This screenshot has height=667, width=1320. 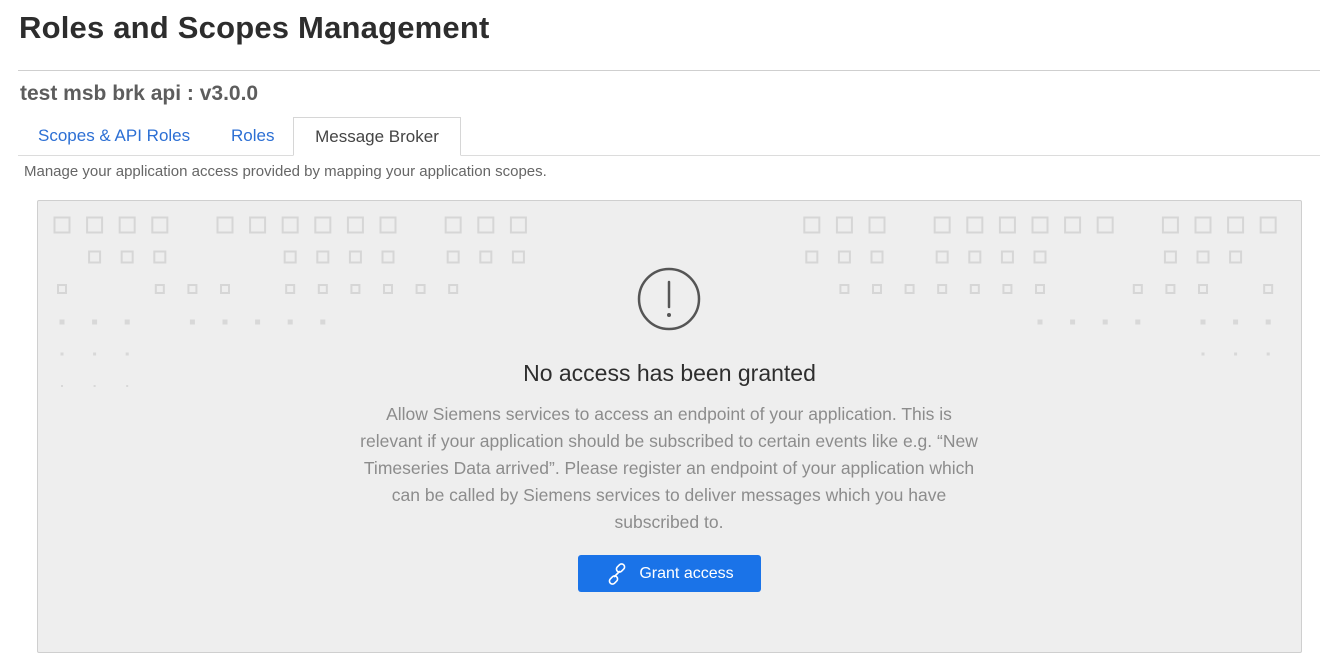 What do you see at coordinates (617, 573) in the screenshot?
I see `link-icon` at bounding box center [617, 573].